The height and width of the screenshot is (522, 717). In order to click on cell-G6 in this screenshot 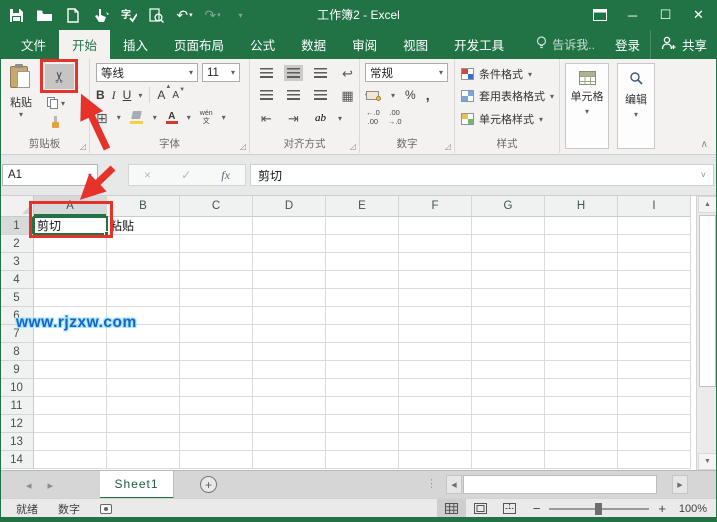, I will do `click(508, 316)`.